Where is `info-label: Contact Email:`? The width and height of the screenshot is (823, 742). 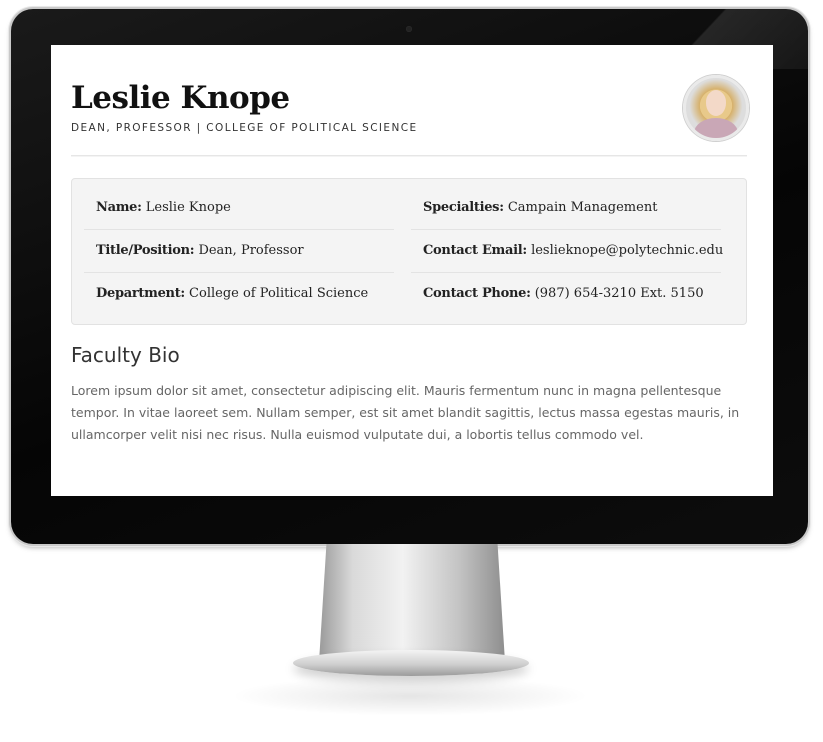
info-label: Contact Email: is located at coordinates (475, 250).